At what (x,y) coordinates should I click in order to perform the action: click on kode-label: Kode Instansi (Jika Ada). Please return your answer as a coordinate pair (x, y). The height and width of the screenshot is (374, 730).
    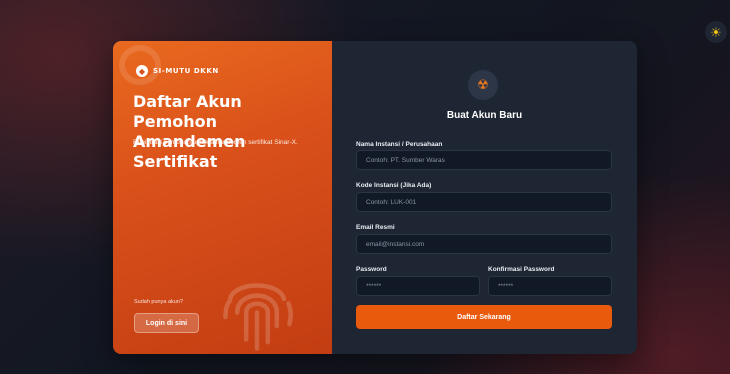
    Looking at the image, I should click on (394, 185).